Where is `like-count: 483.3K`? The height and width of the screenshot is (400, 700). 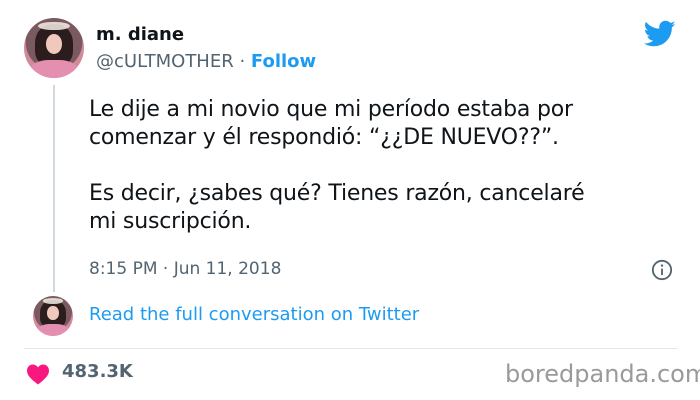 like-count: 483.3K is located at coordinates (97, 371).